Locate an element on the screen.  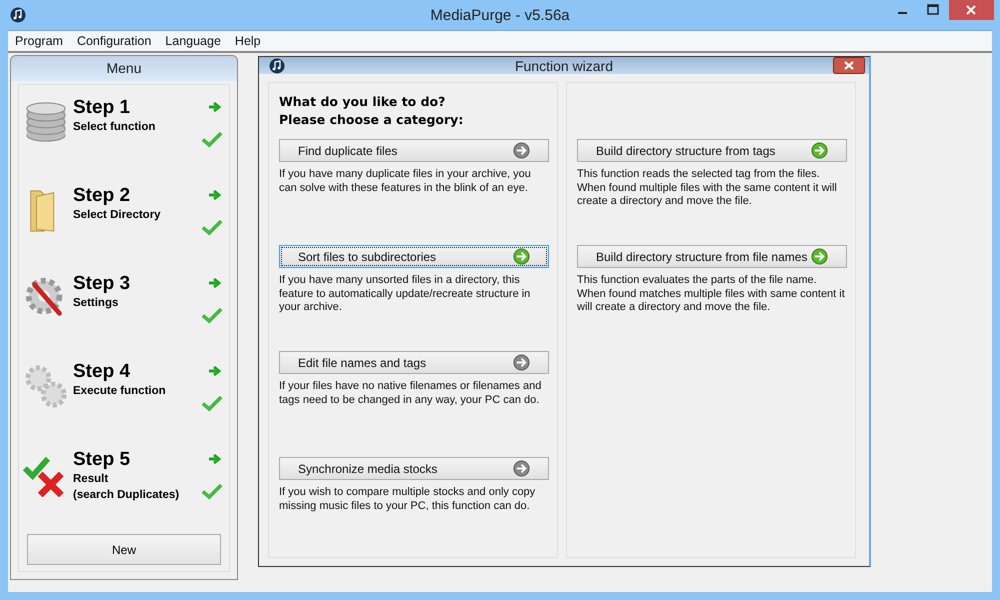
wizard-heading: What do you like to do? is located at coordinates (362, 102).